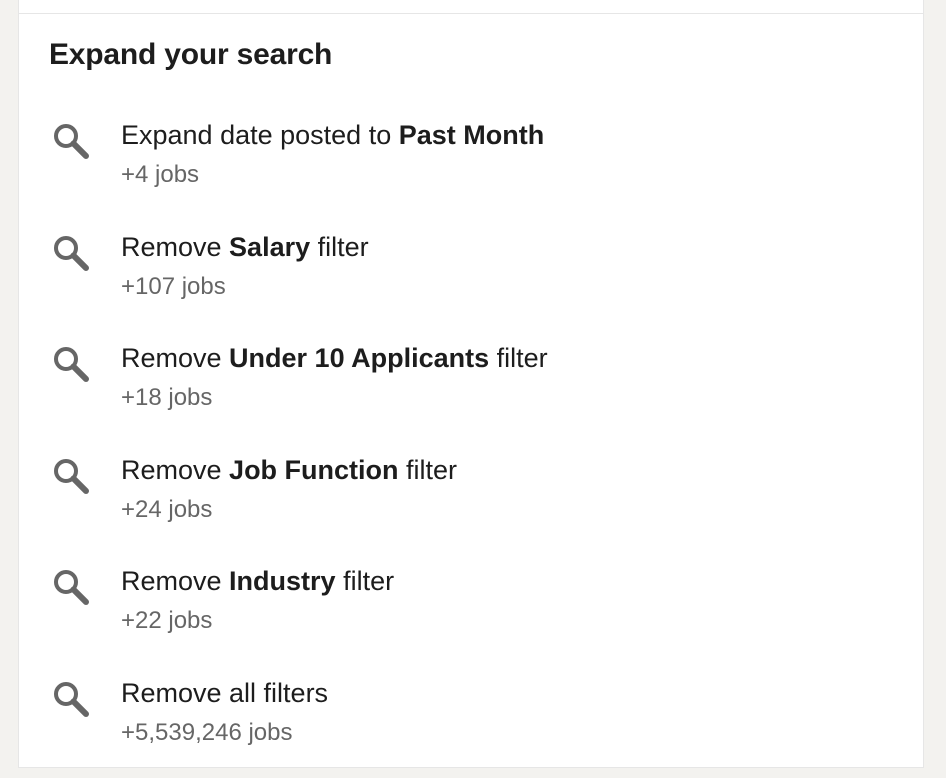  What do you see at coordinates (225, 693) in the screenshot?
I see `suggestion-title: Remove all filters` at bounding box center [225, 693].